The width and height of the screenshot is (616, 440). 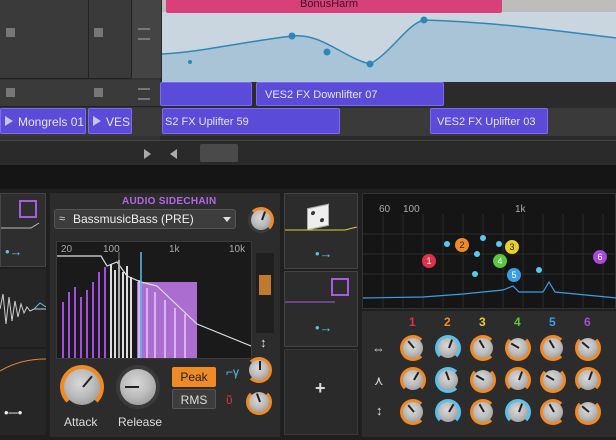 What do you see at coordinates (28, 209) in the screenshot?
I see `route-icon` at bounding box center [28, 209].